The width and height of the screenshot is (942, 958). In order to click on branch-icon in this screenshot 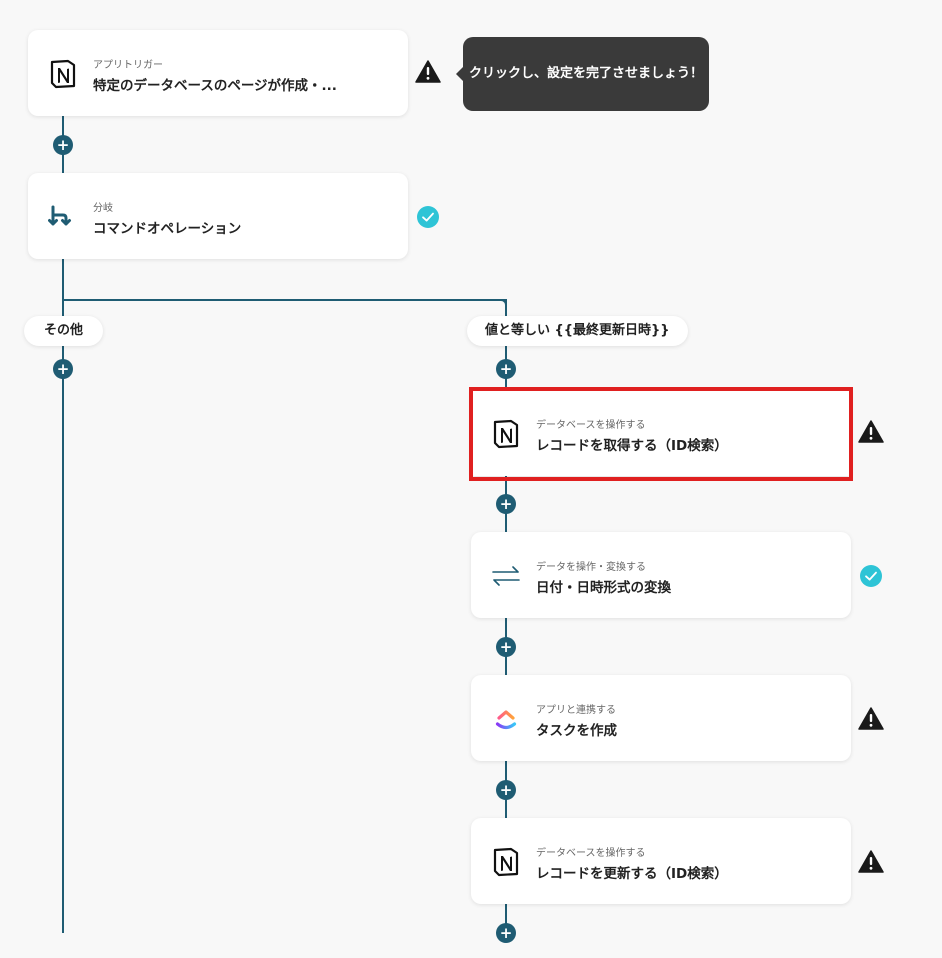, I will do `click(59, 215)`.